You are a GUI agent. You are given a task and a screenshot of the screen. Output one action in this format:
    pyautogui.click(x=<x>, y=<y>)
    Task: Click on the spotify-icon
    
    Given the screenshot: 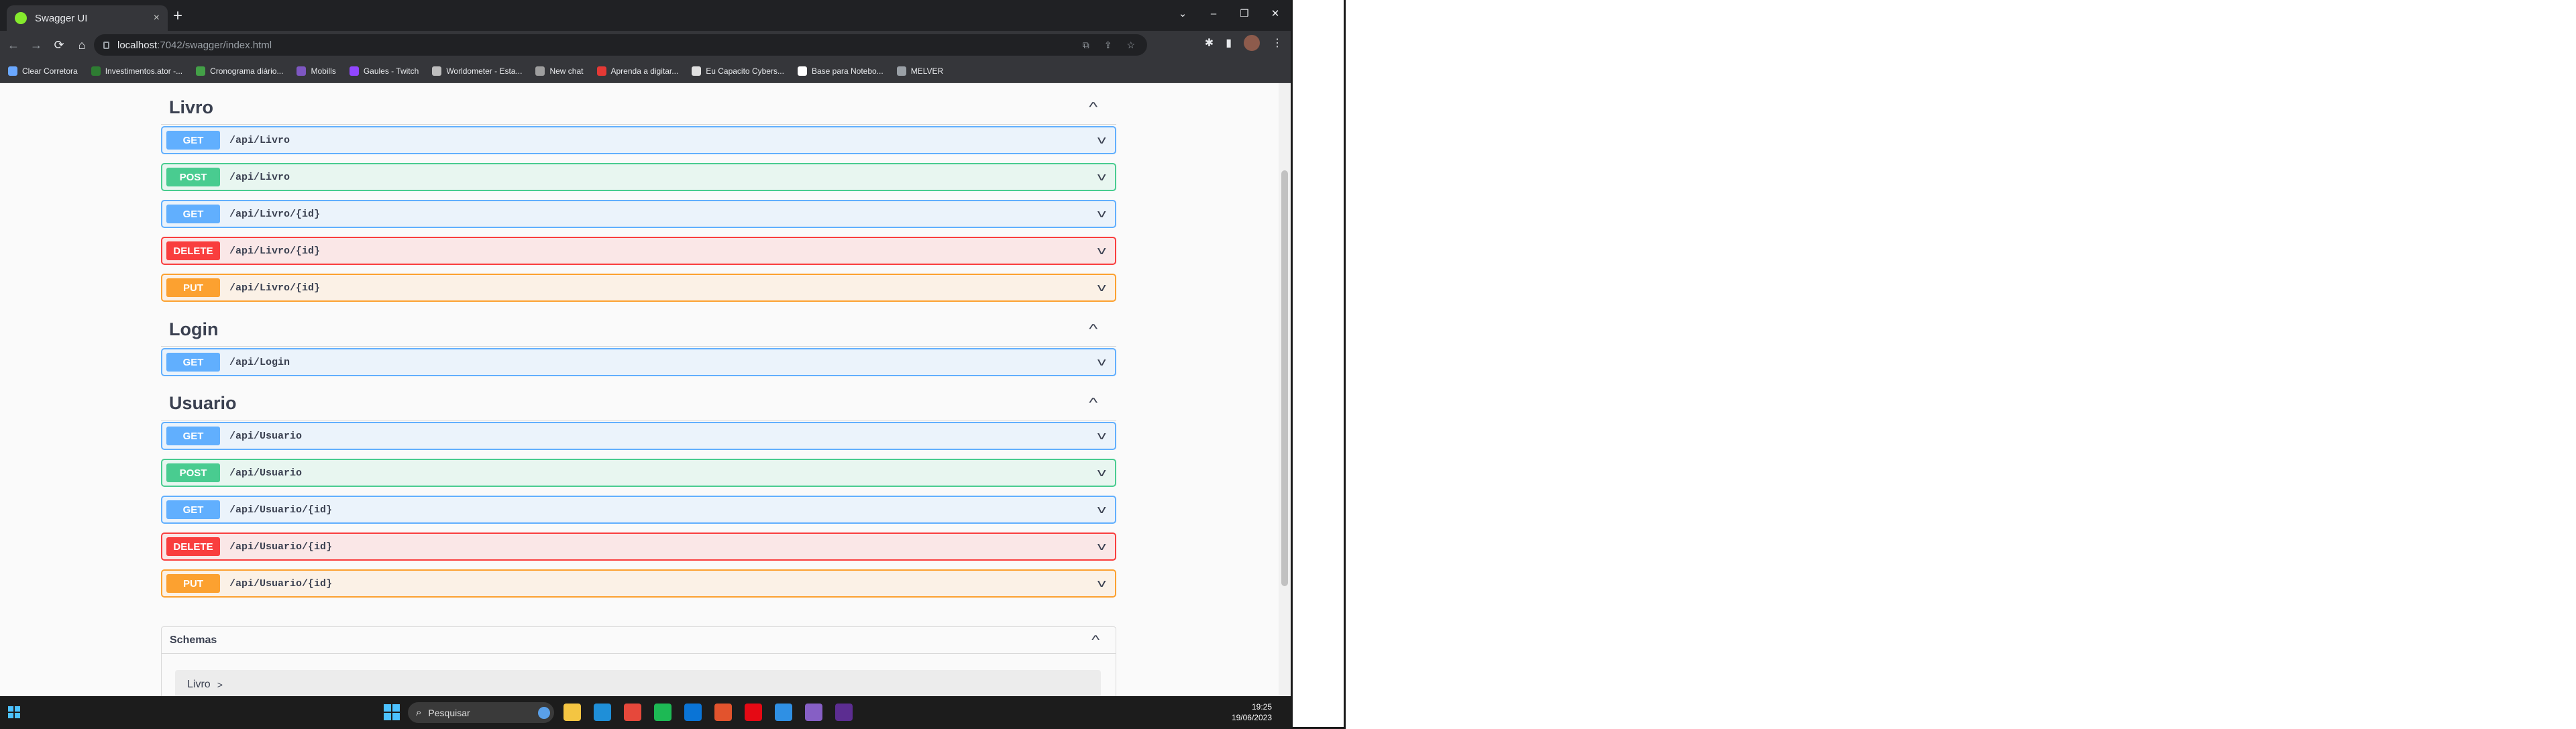 What is the action you would take?
    pyautogui.click(x=663, y=713)
    